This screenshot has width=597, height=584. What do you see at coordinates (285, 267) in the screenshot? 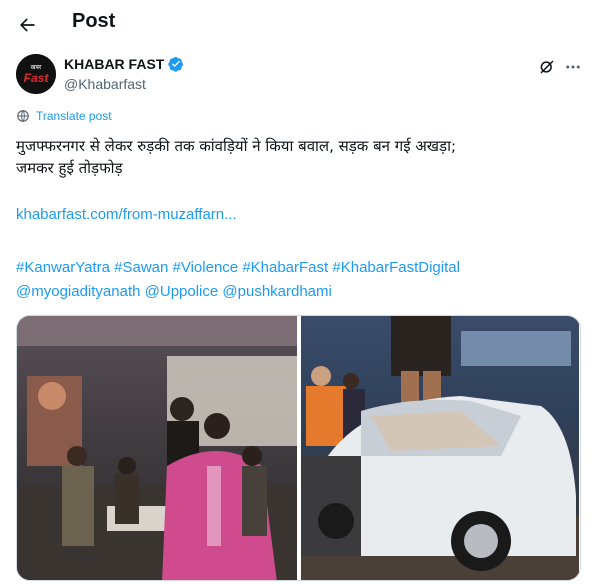
I see `hashtag: #KhabarFast` at bounding box center [285, 267].